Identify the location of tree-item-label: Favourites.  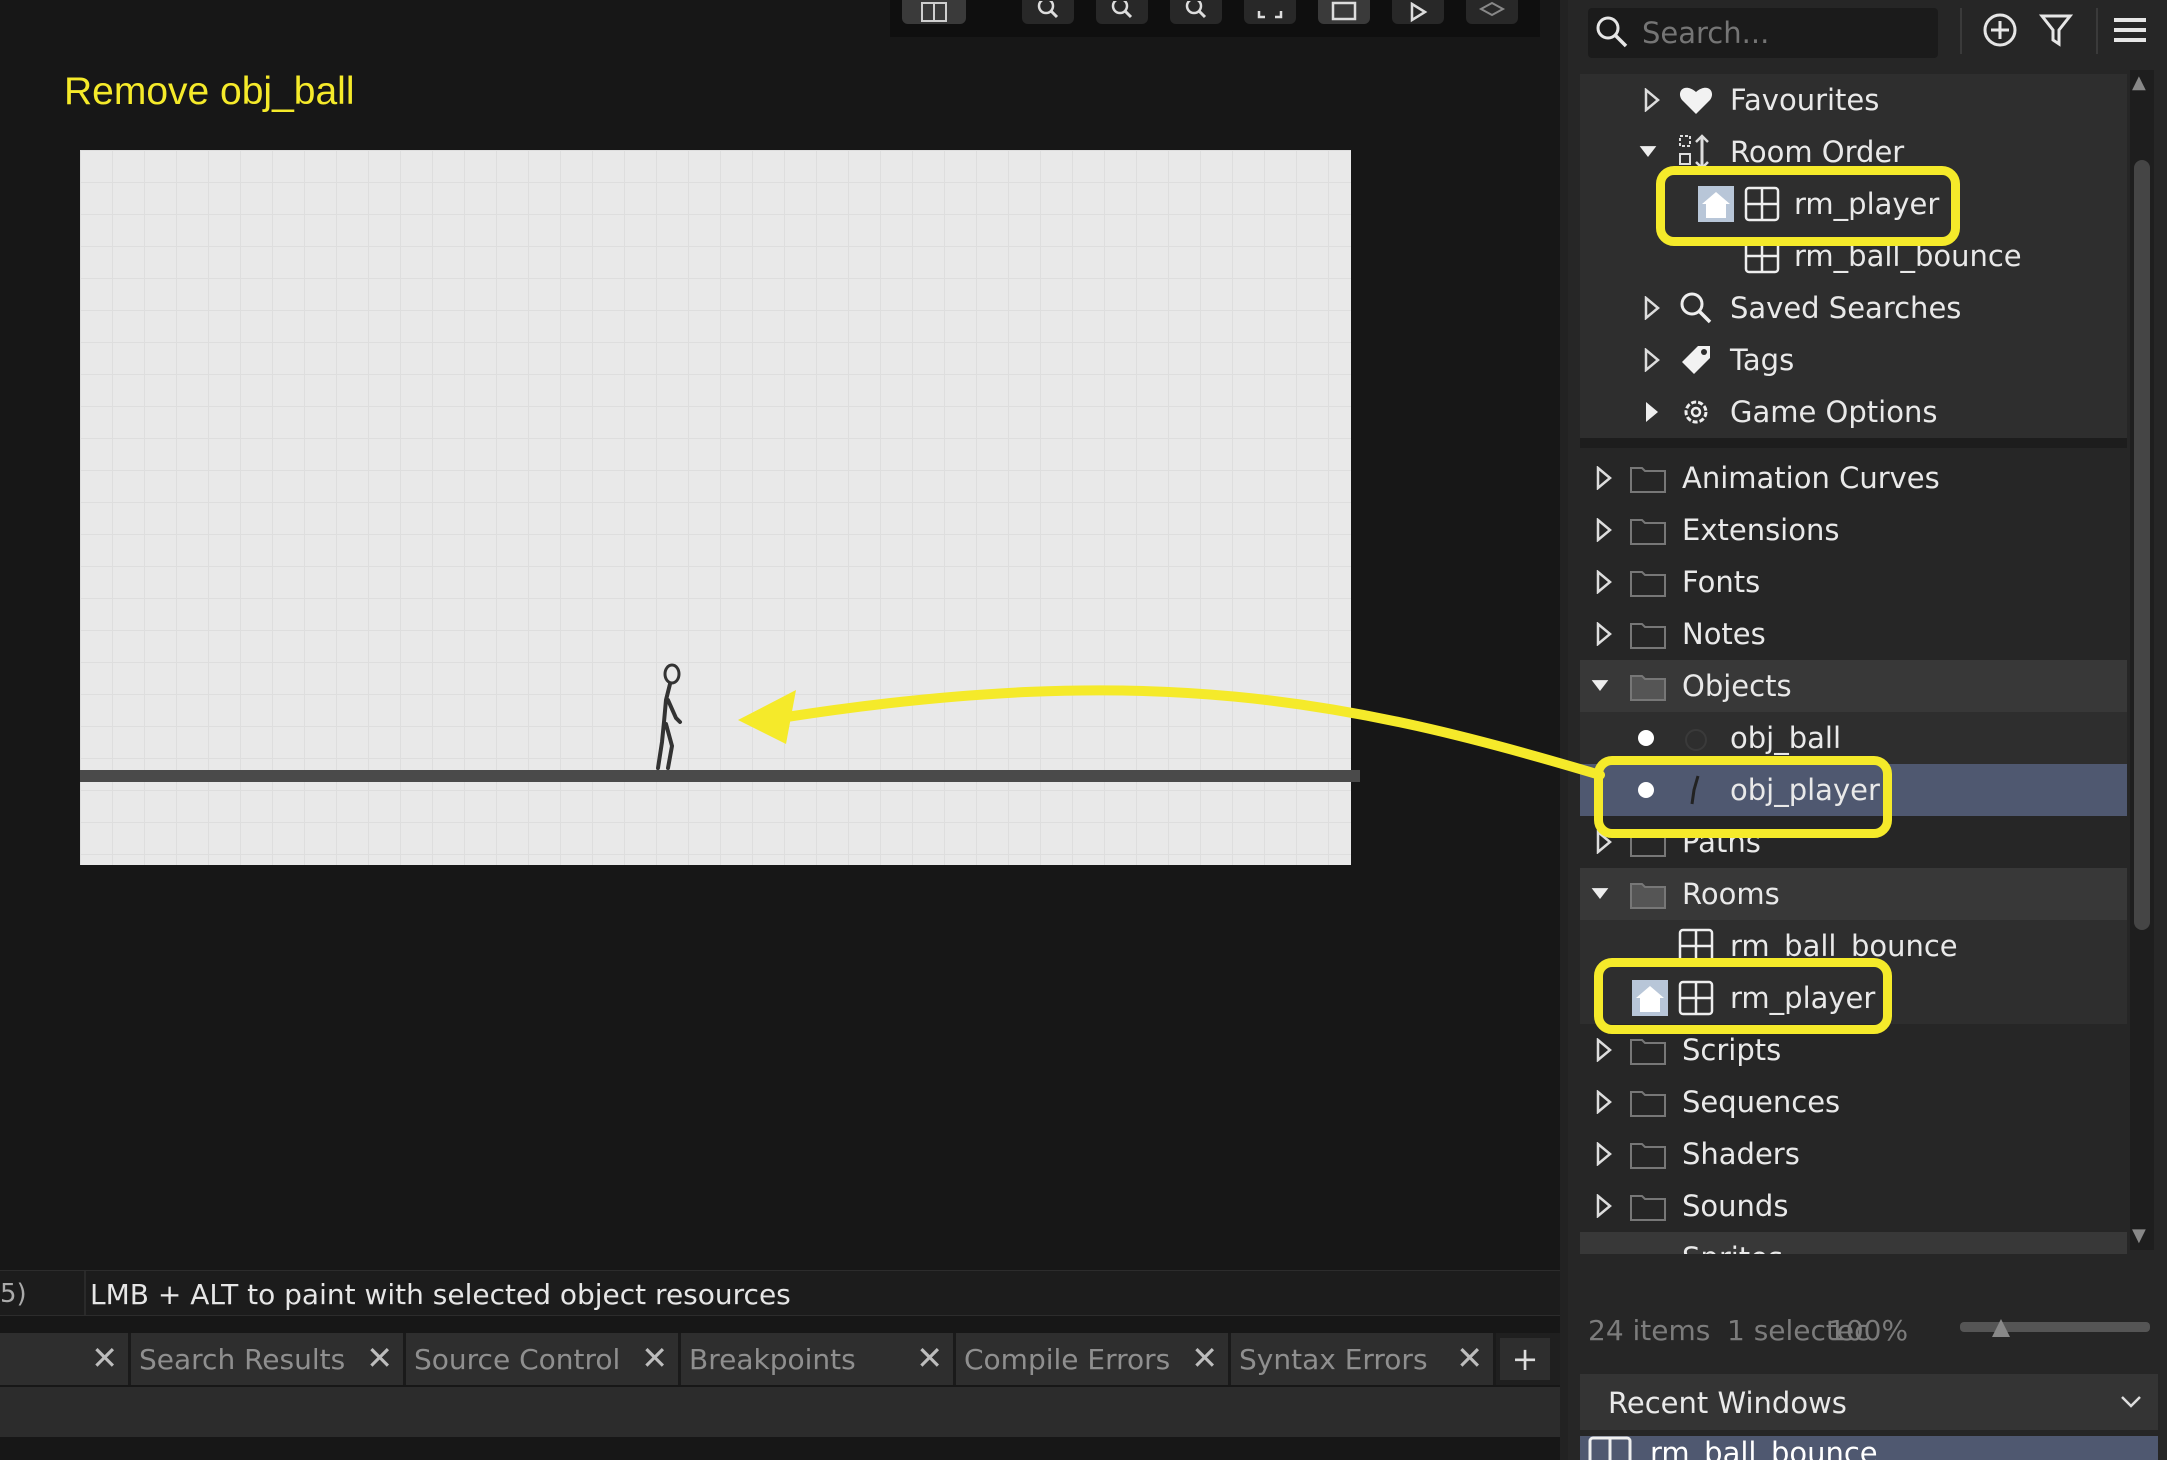
(1805, 100).